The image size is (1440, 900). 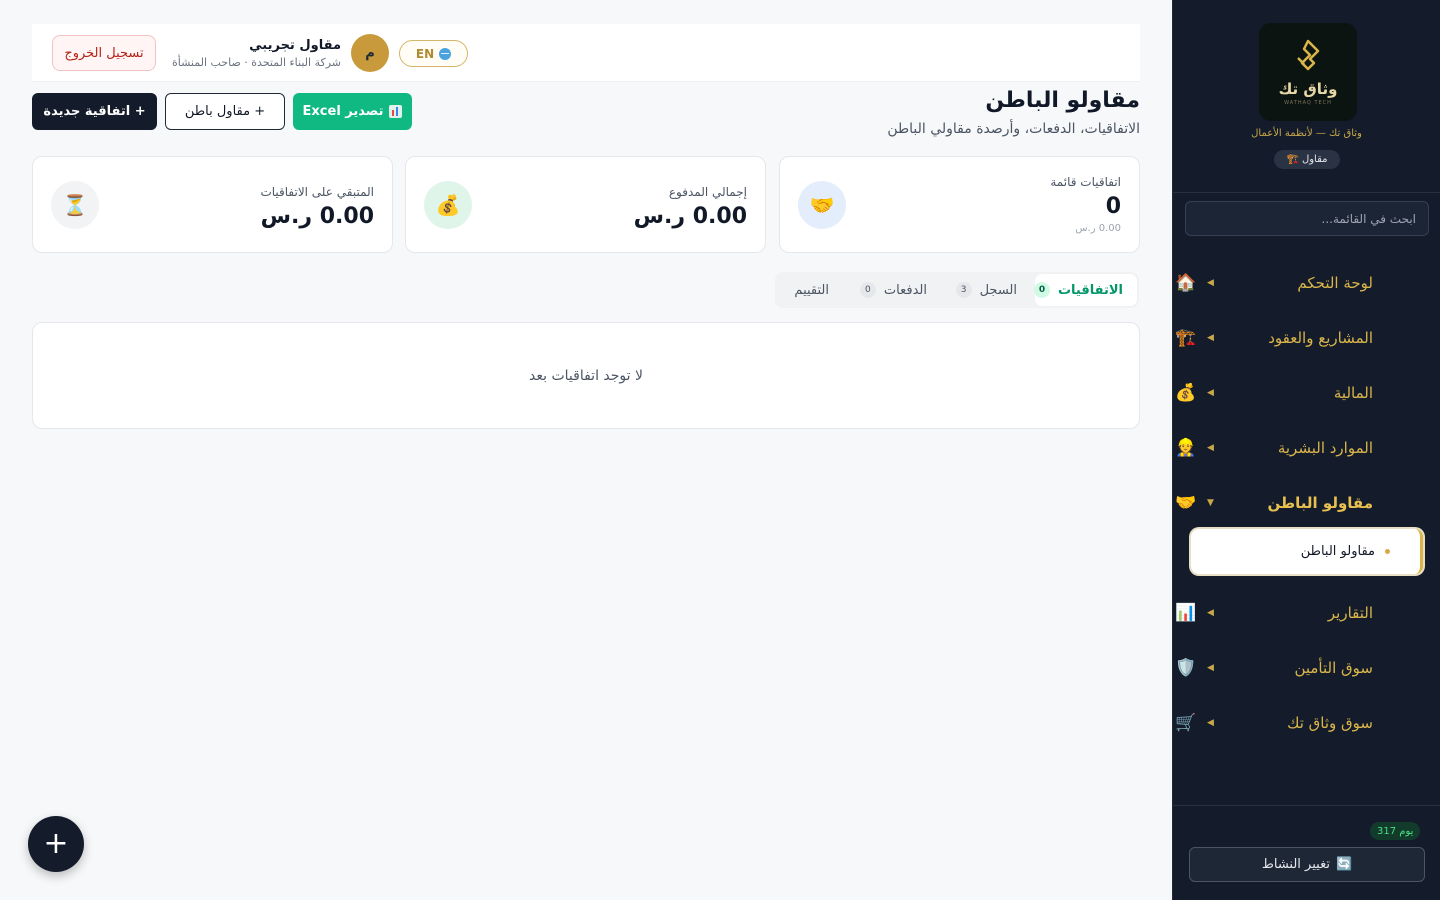 I want to click on role-badge: 🏗️ مقاول, so click(x=1307, y=159).